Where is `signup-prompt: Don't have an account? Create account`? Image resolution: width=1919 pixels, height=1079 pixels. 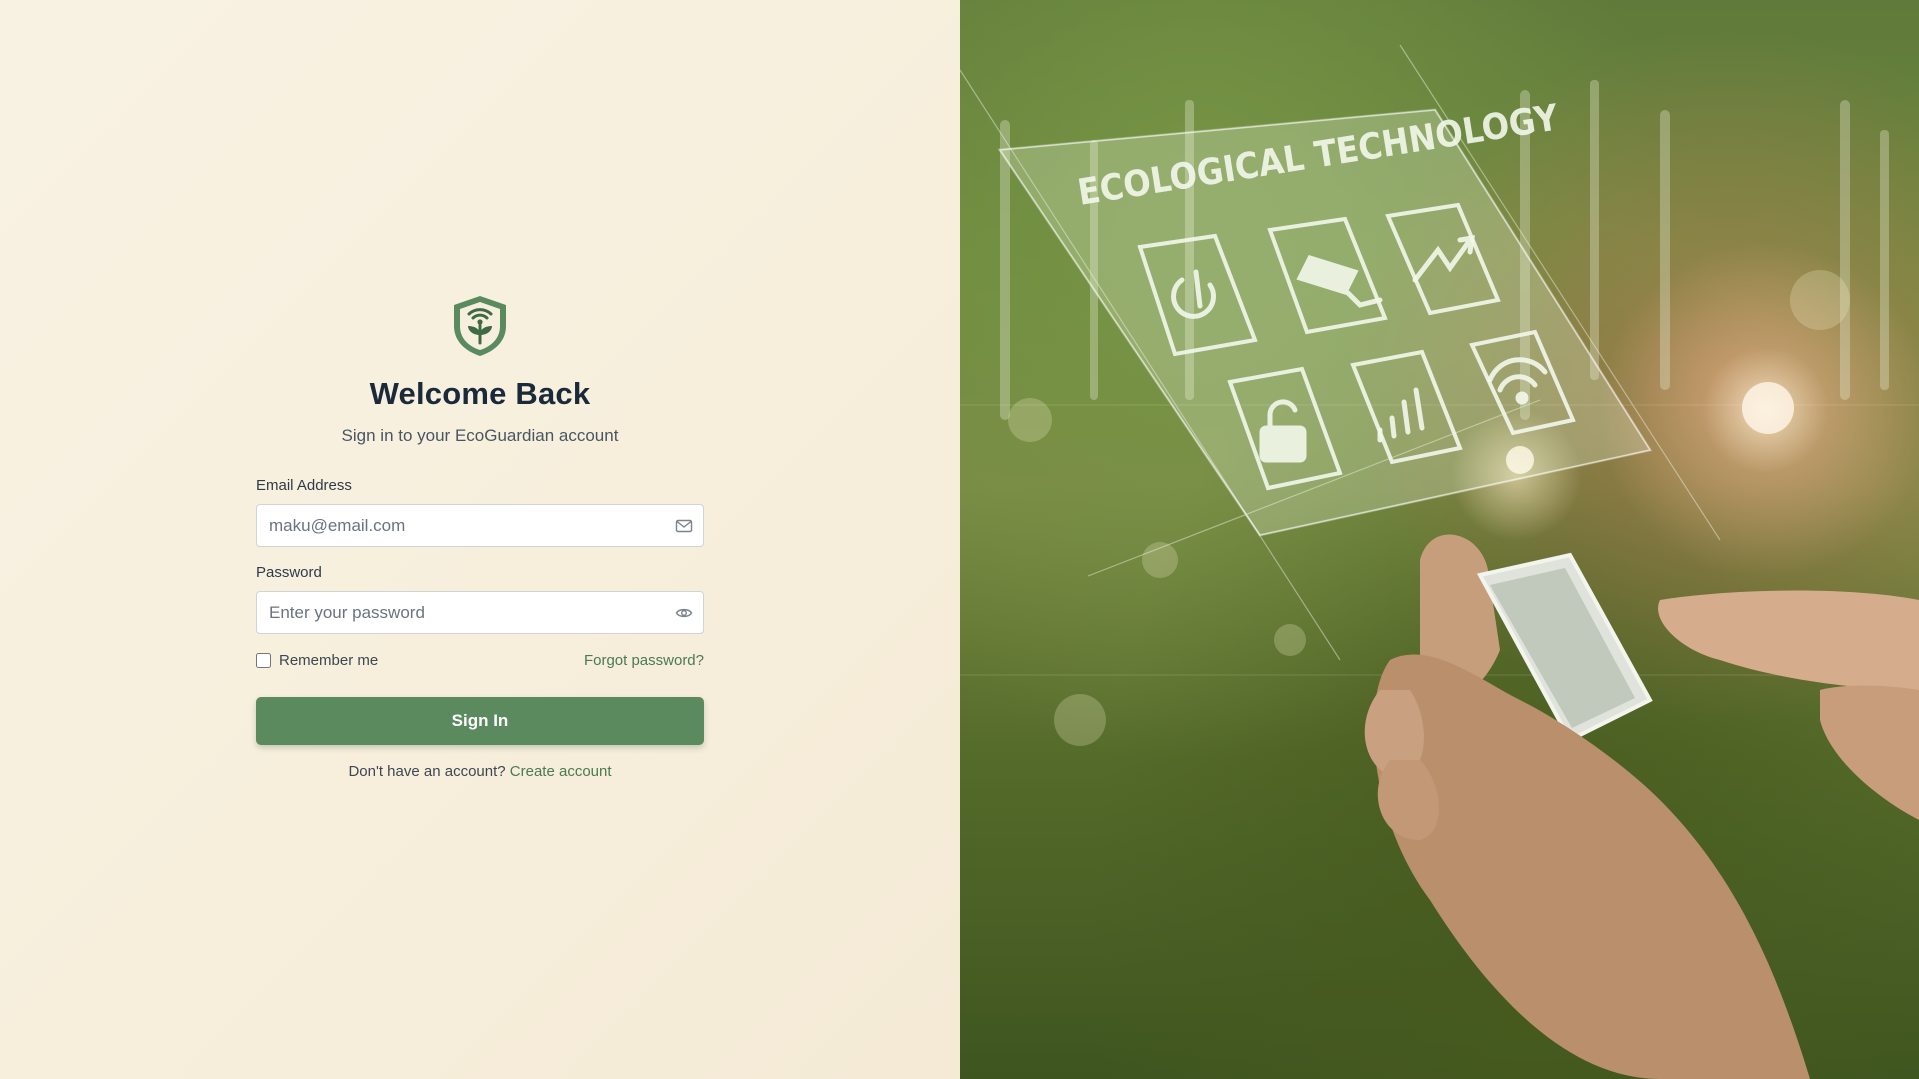 signup-prompt: Don't have an account? Create account is located at coordinates (479, 771).